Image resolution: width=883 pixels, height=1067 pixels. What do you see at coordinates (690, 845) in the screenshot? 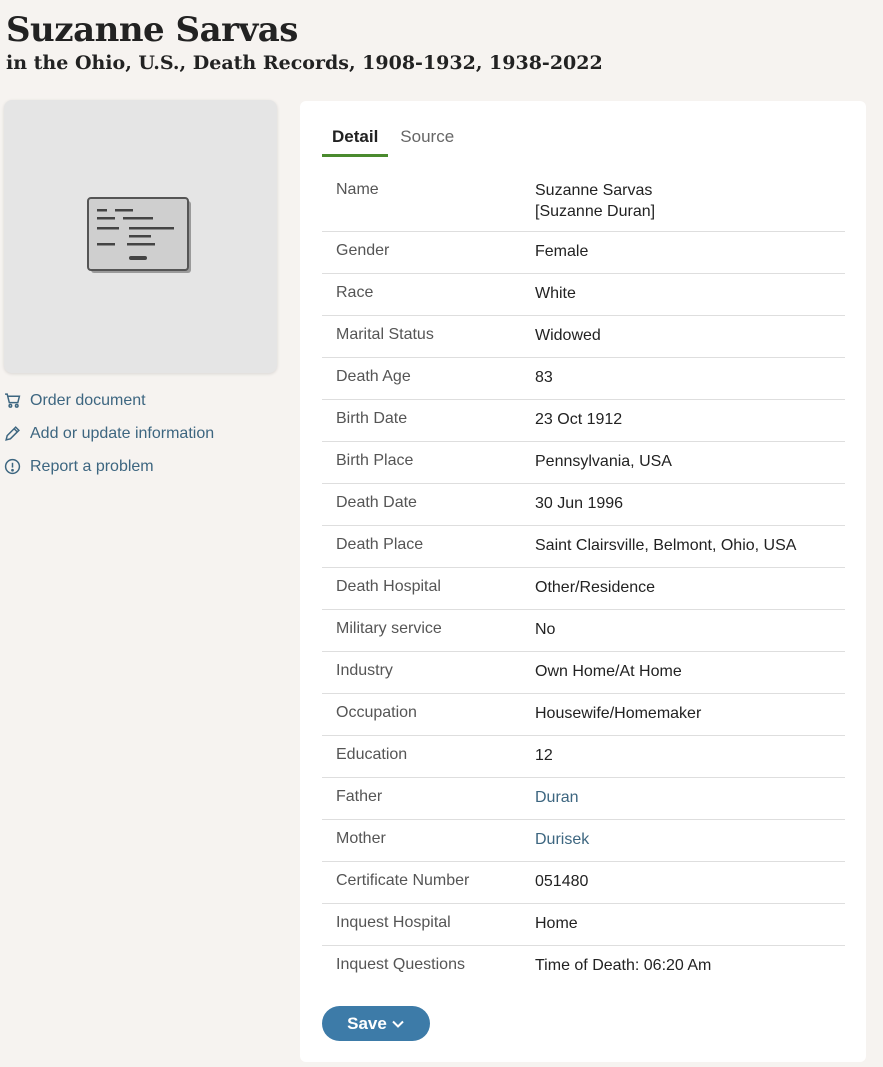
I see `mother-link: Durisek` at bounding box center [690, 845].